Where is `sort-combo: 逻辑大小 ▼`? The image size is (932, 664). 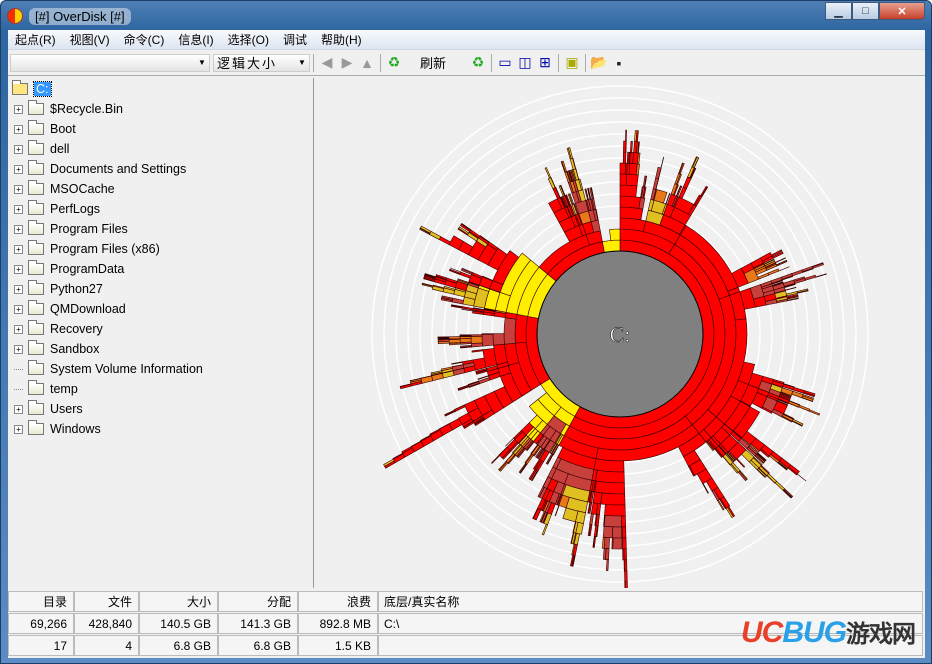 sort-combo: 逻辑大小 ▼ is located at coordinates (261, 62).